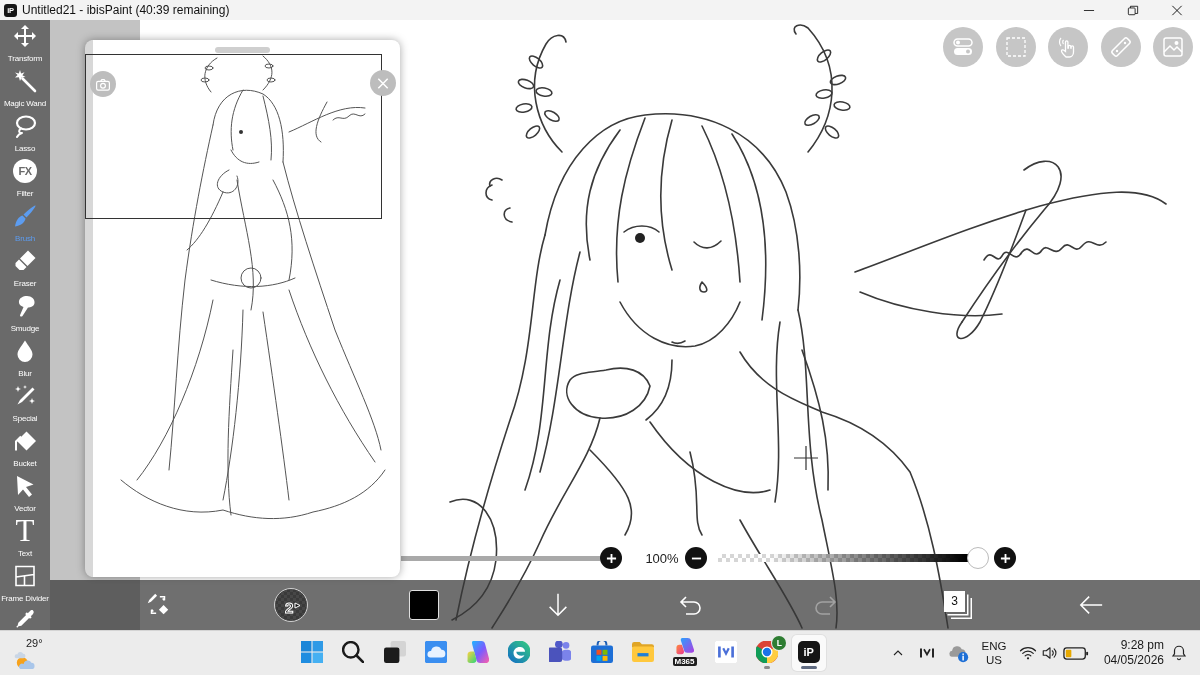 The height and width of the screenshot is (675, 1200). I want to click on battery-icon, so click(1075, 653).